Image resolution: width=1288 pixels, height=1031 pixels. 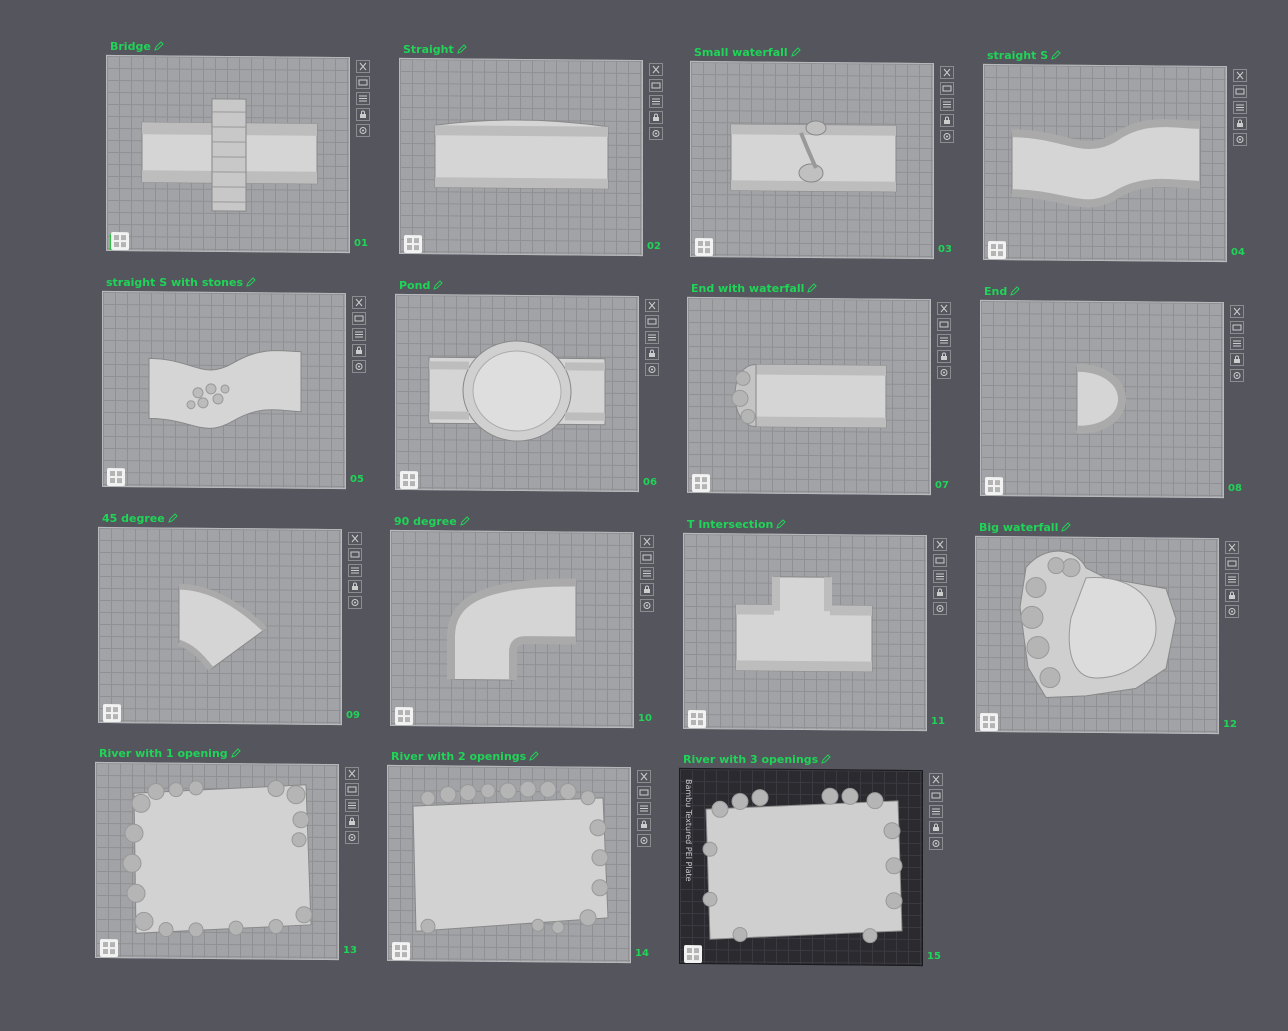 What do you see at coordinates (1002, 291) in the screenshot?
I see `plate-title: End` at bounding box center [1002, 291].